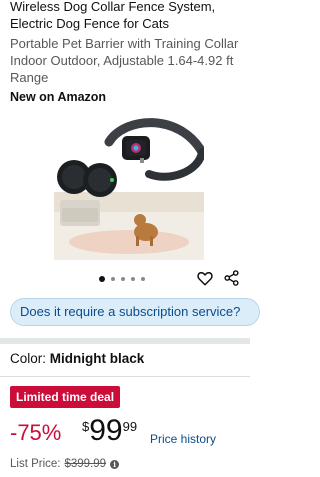 Image resolution: width=320 pixels, height=477 pixels. I want to click on price-history-link: Price history, so click(183, 439).